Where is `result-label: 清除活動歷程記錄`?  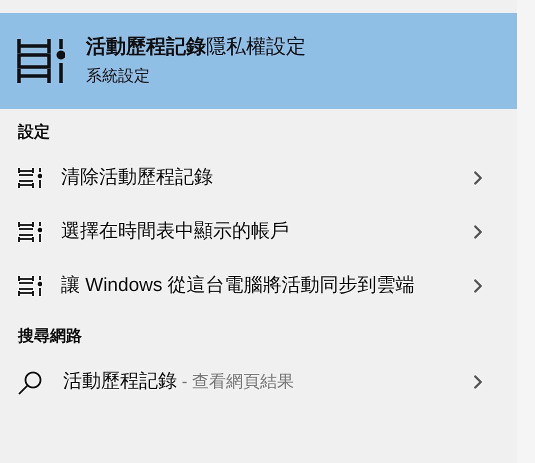
result-label: 清除活動歷程記錄 is located at coordinates (137, 178).